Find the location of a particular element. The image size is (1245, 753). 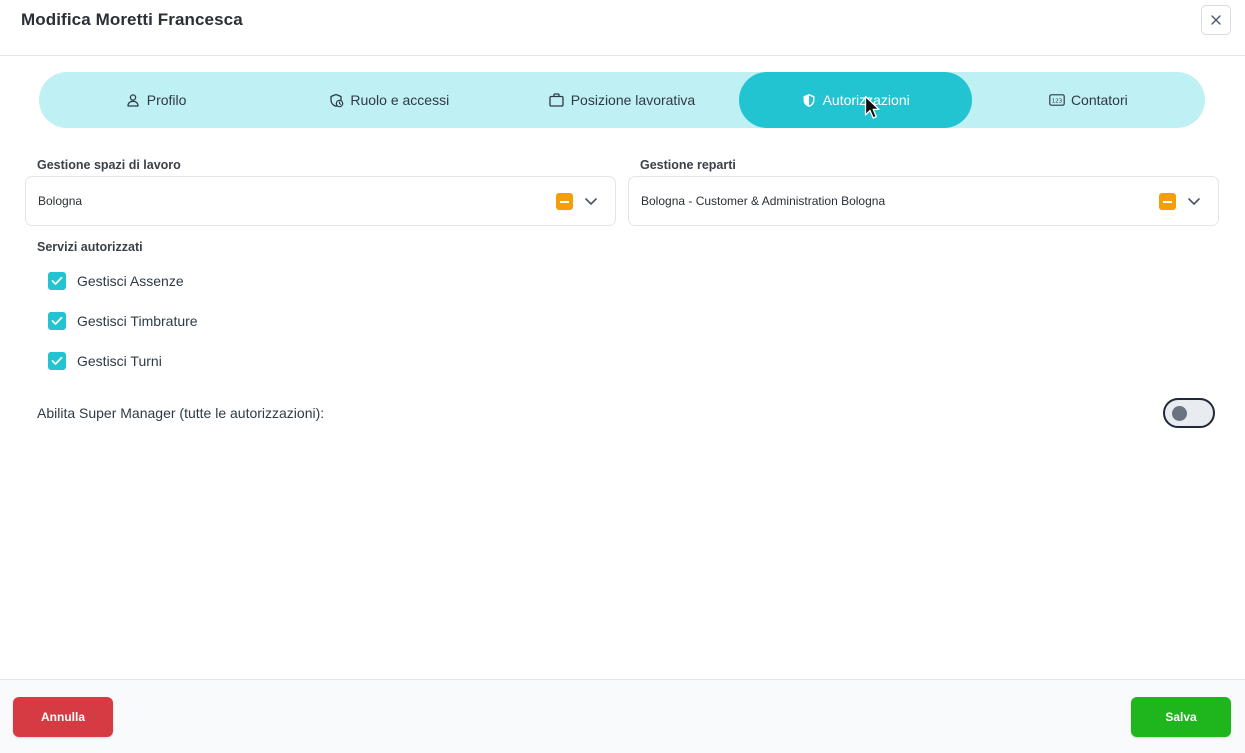

tab-profilo: Profilo is located at coordinates (155, 100).